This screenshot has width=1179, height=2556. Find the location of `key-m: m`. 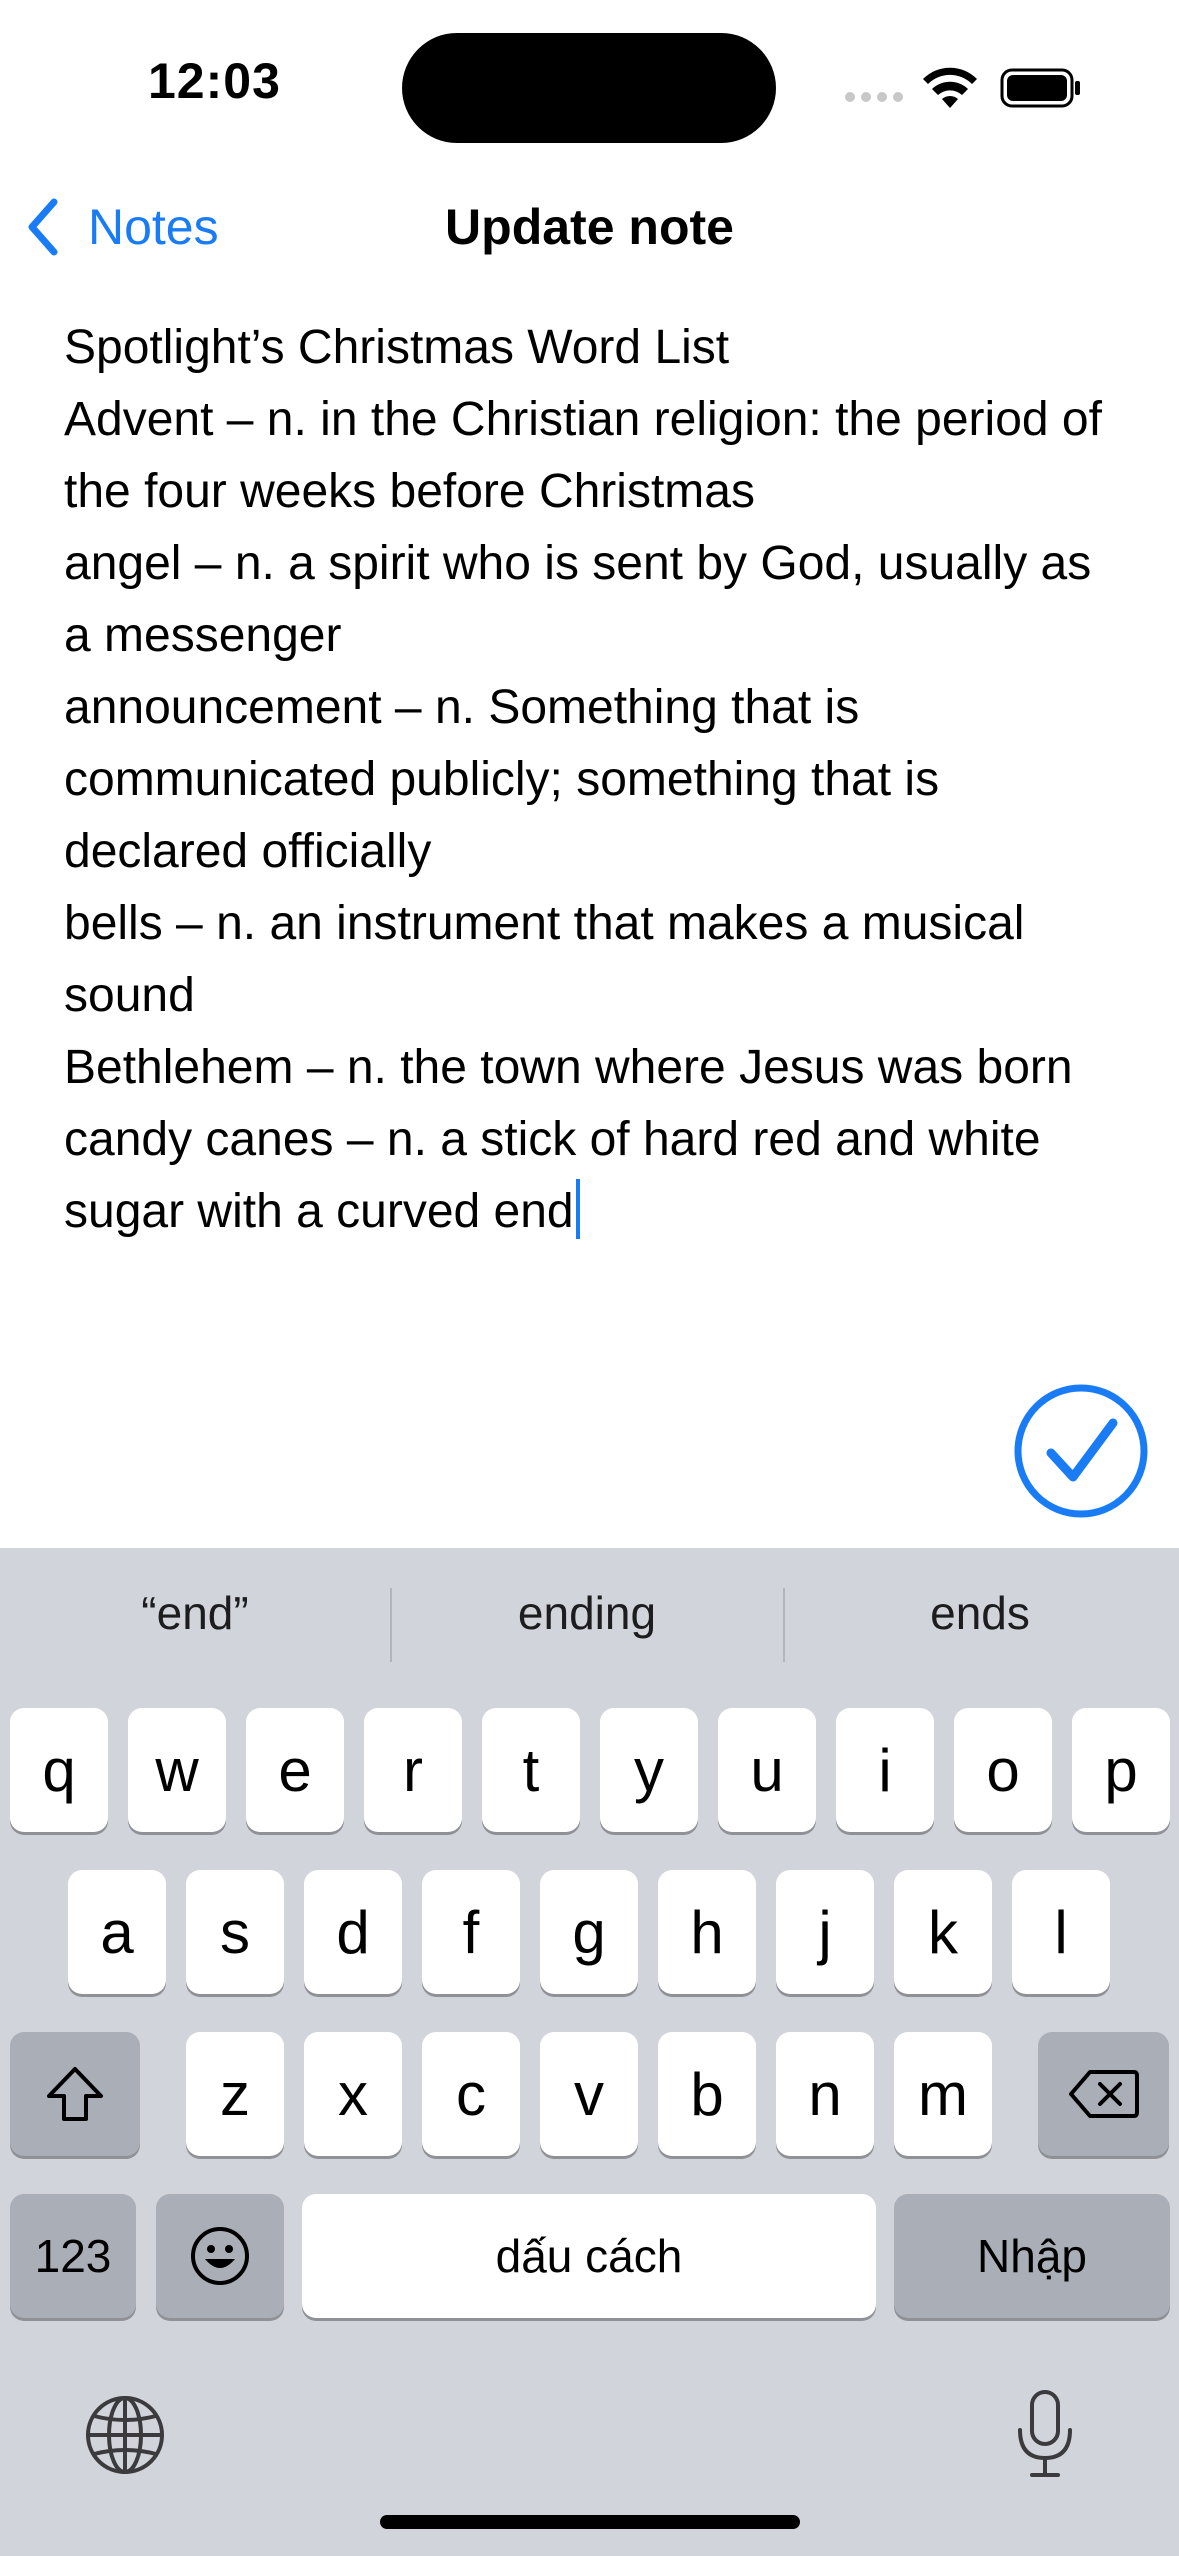

key-m: m is located at coordinates (943, 2094).